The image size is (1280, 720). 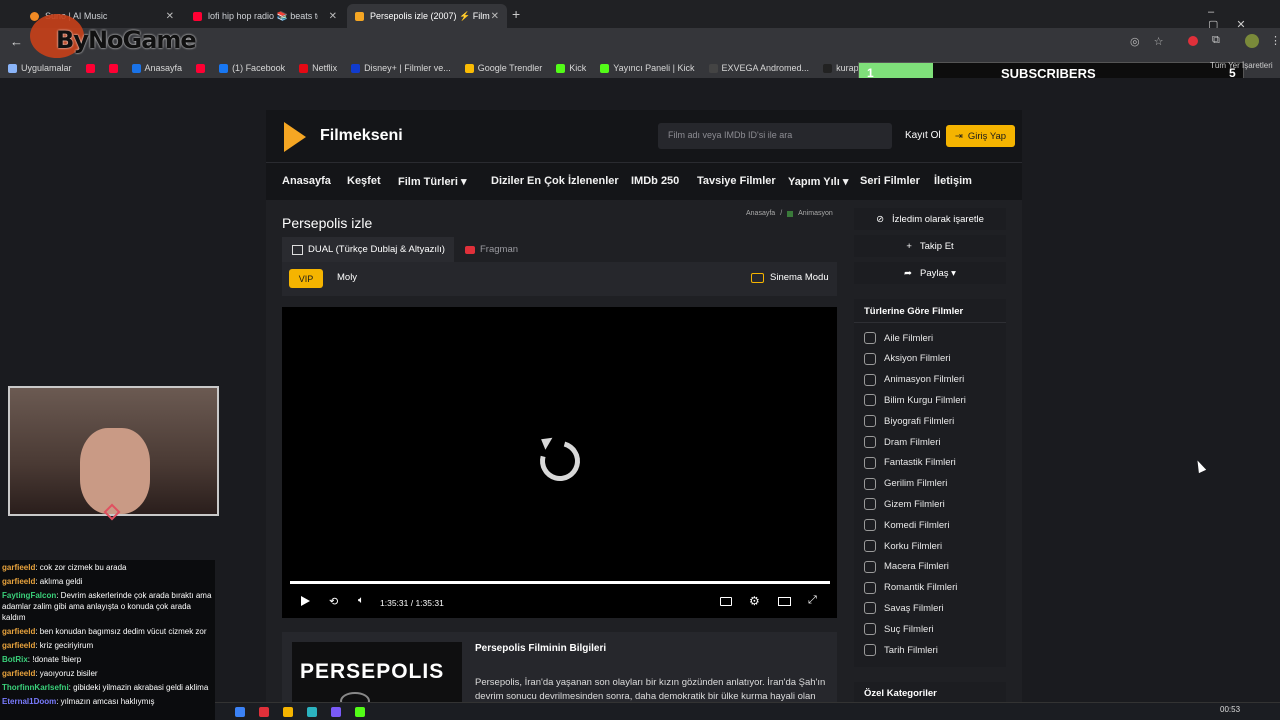 What do you see at coordinates (903, 546) in the screenshot?
I see `genre-link: Korku Filmleri` at bounding box center [903, 546].